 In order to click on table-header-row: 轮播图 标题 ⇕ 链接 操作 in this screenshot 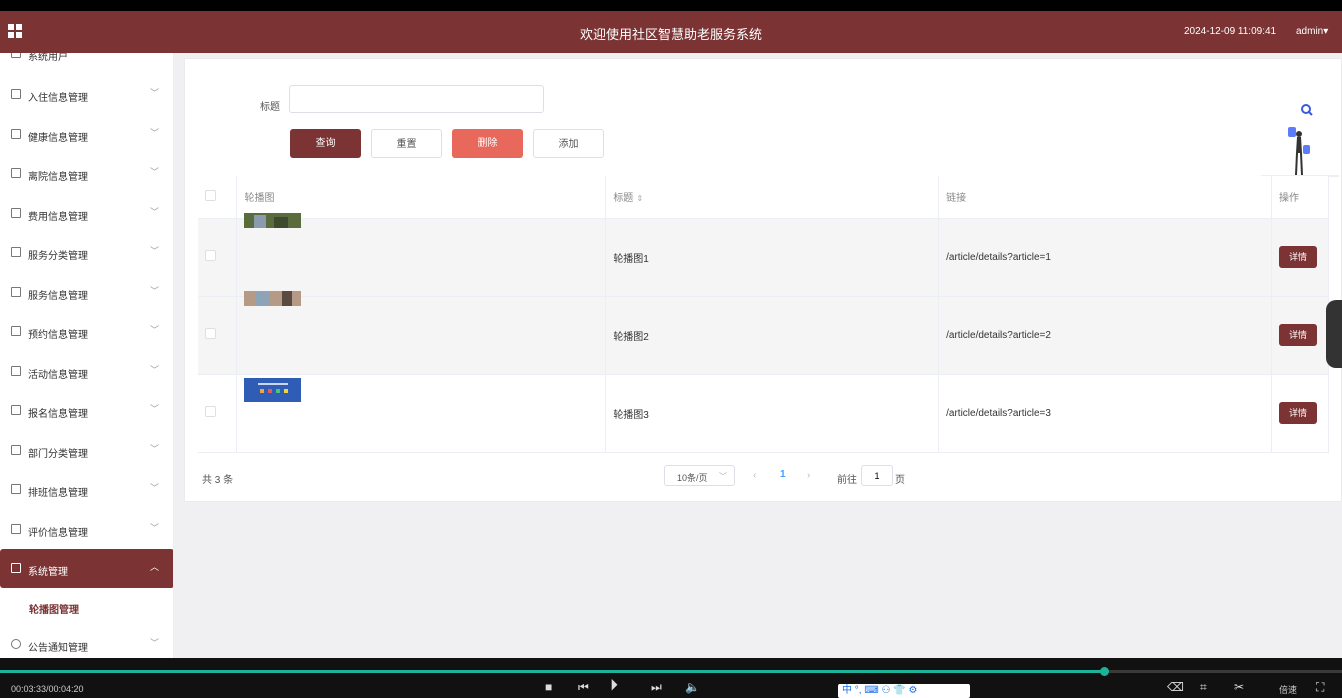, I will do `click(764, 197)`.